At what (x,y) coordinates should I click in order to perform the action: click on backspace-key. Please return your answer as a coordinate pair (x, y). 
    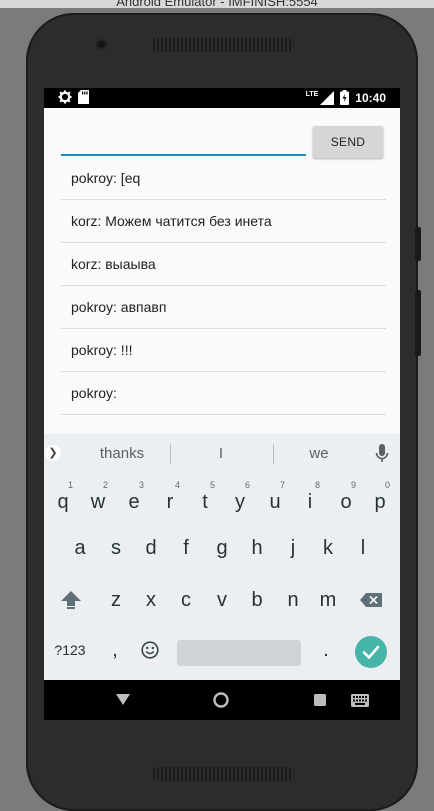
    Looking at the image, I should click on (371, 600).